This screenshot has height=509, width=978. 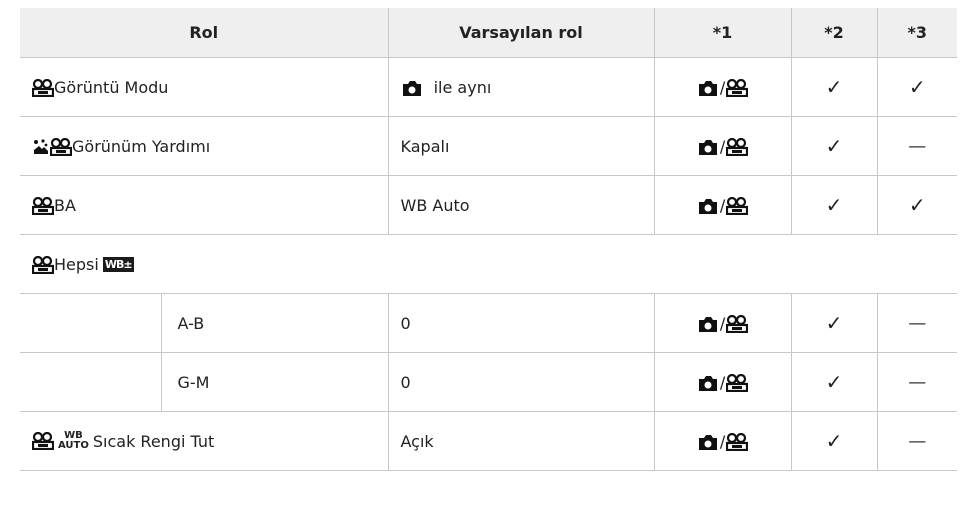 I want to click on sub-label-cell: A-B, so click(x=274, y=323).